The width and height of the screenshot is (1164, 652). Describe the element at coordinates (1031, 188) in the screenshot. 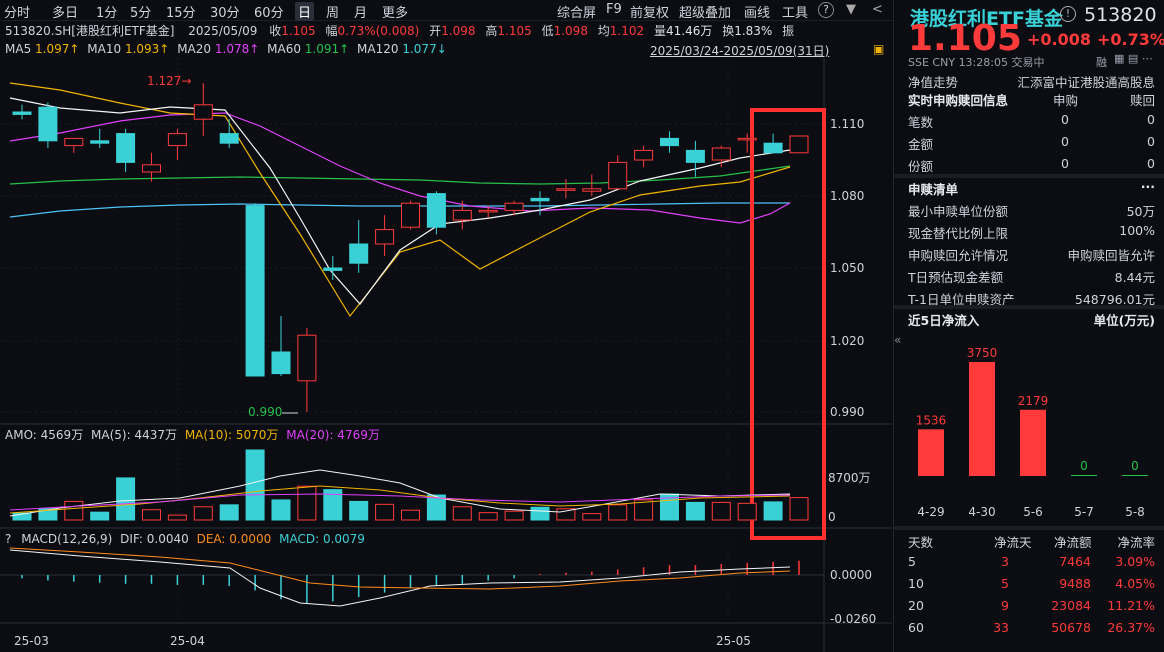

I see `list-header: 申赎清单 ···` at that location.